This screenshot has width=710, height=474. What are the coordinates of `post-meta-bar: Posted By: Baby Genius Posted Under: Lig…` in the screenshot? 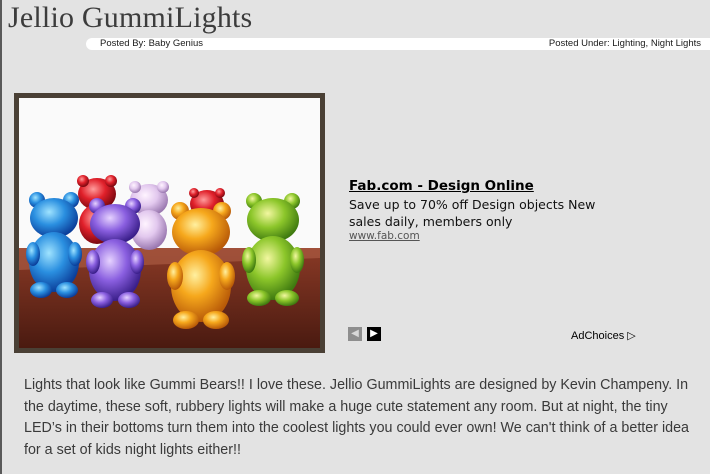 It's located at (398, 44).